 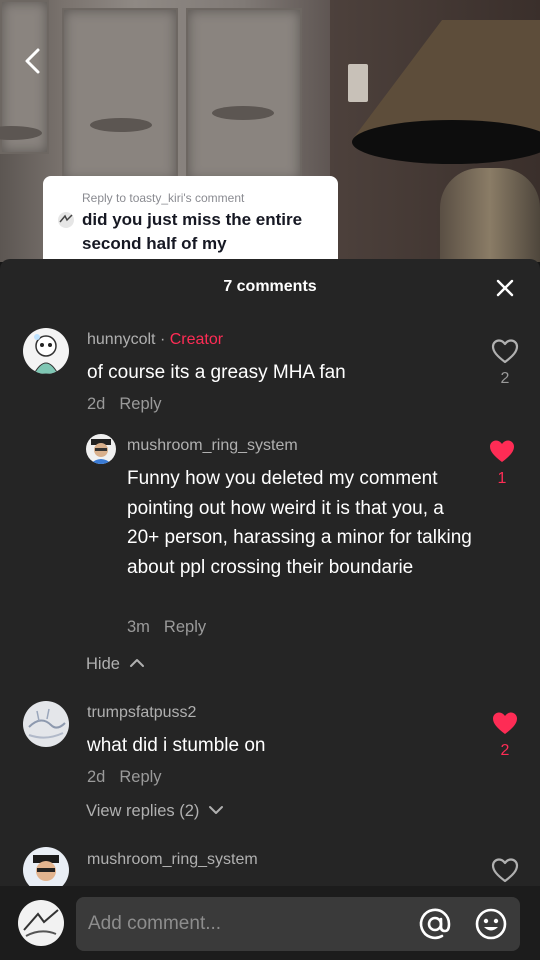 What do you see at coordinates (435, 924) in the screenshot?
I see `at-sign-icon` at bounding box center [435, 924].